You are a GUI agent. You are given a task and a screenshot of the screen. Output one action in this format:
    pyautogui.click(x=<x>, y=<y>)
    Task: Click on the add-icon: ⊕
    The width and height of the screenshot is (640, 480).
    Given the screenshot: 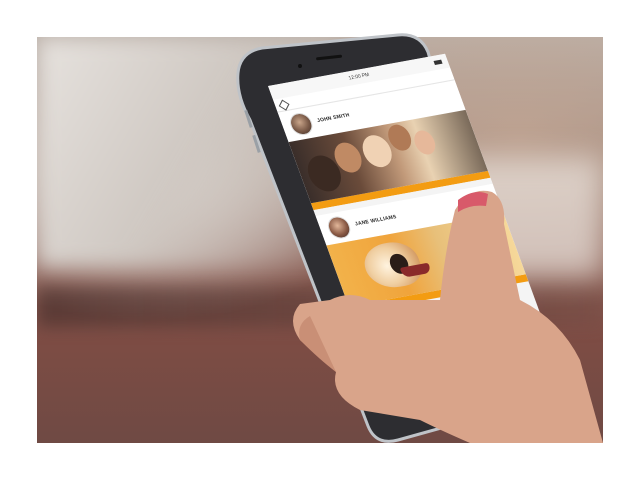 What is the action you would take?
    pyautogui.click(x=461, y=355)
    